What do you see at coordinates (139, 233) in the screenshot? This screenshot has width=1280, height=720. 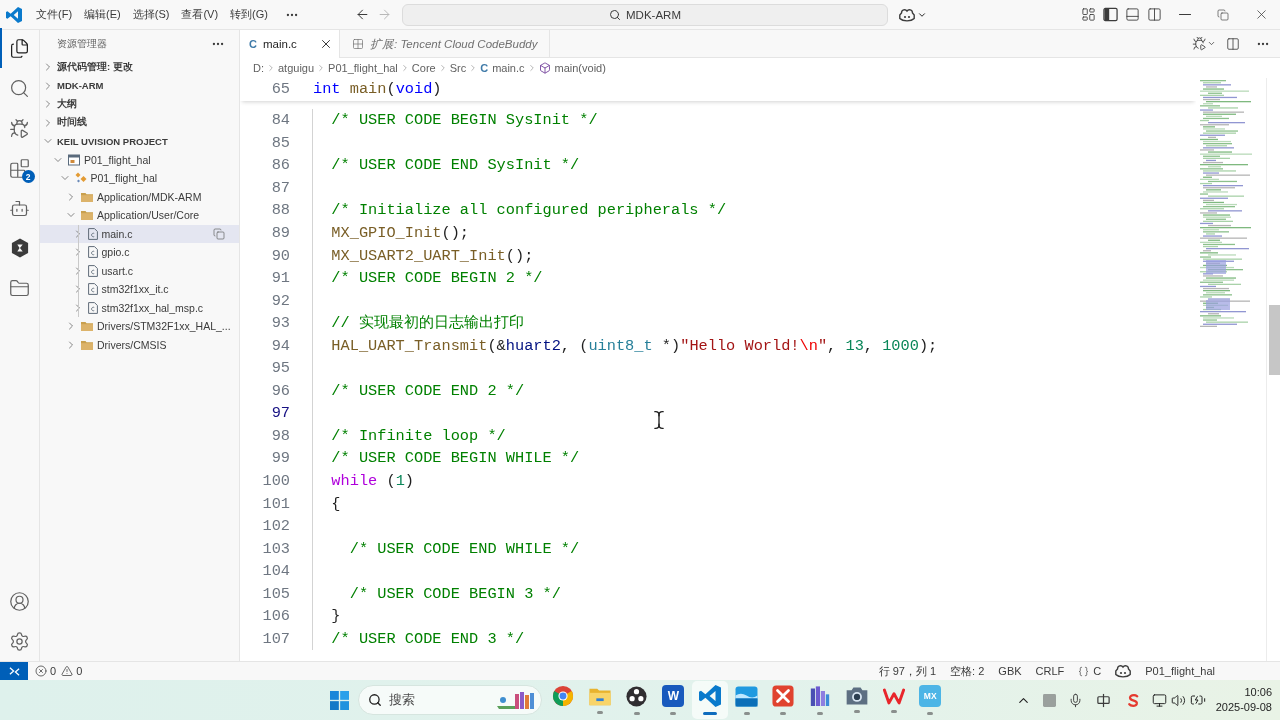 I see `tree-item: main.c` at bounding box center [139, 233].